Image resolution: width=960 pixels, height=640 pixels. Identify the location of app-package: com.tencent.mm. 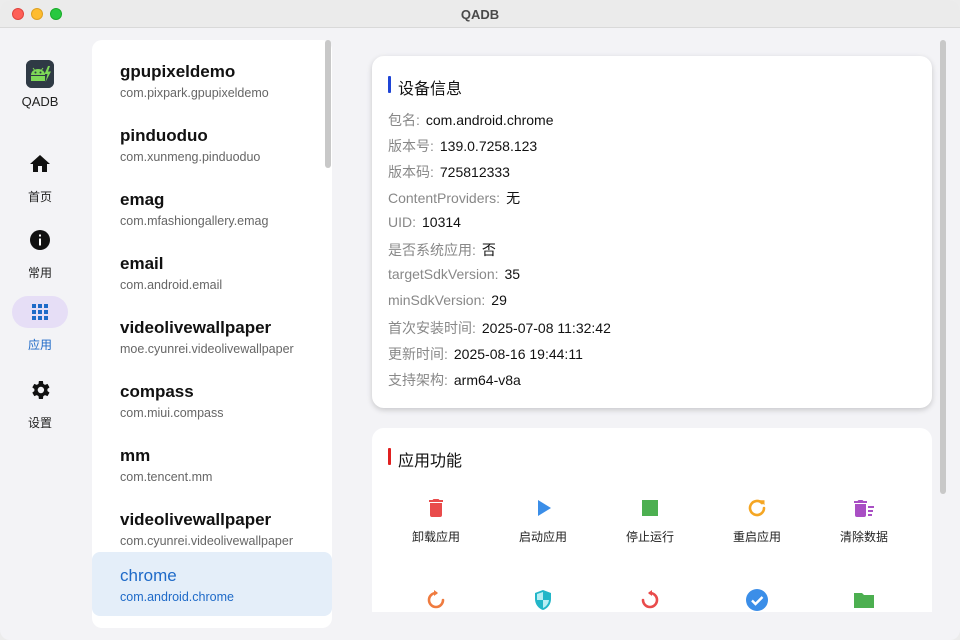
(166, 477).